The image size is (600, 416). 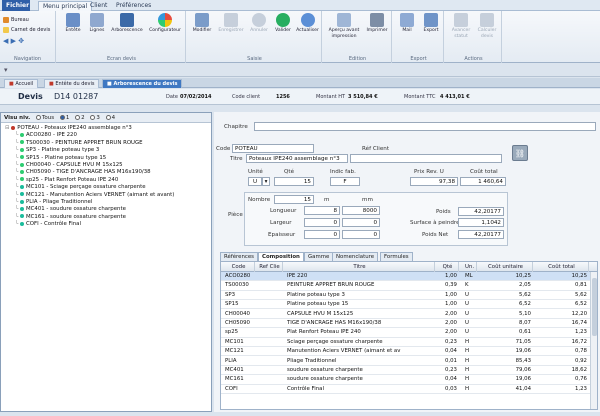 I want to click on unite-field: U, so click(x=255, y=181).